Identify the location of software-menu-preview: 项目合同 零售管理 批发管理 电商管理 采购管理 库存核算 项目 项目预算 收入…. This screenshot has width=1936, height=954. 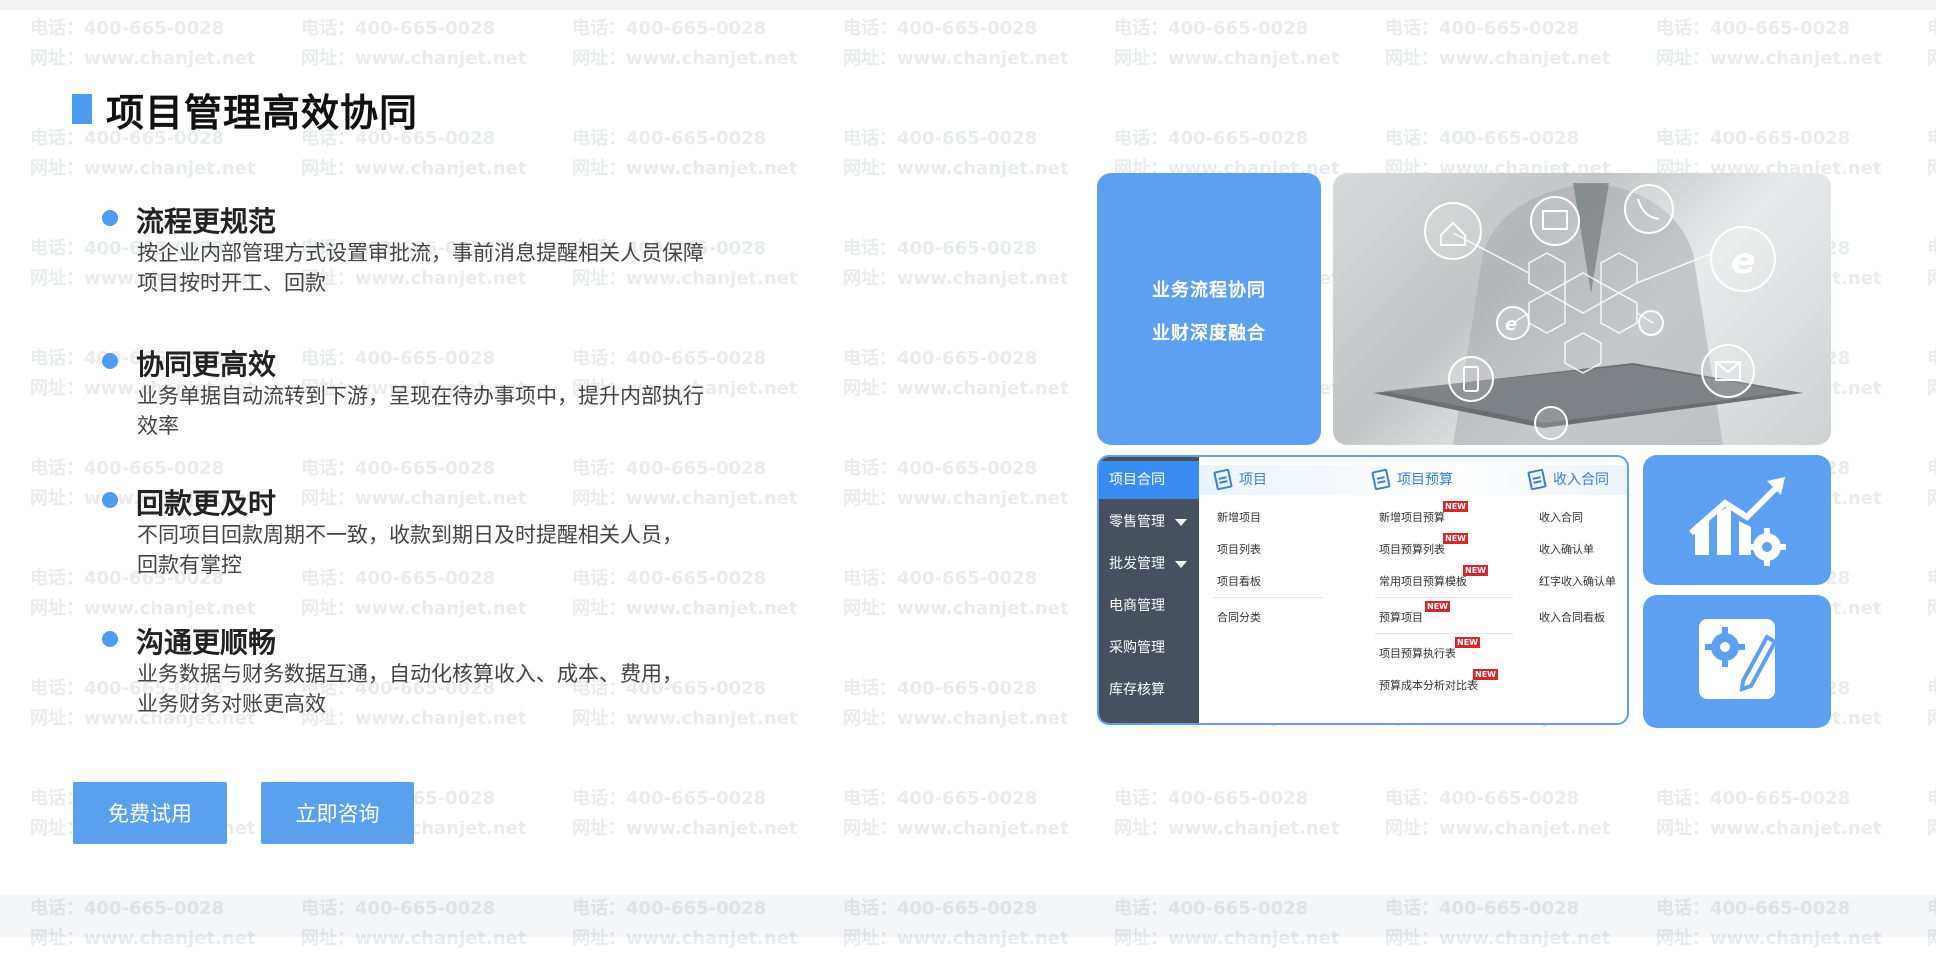
(1363, 590).